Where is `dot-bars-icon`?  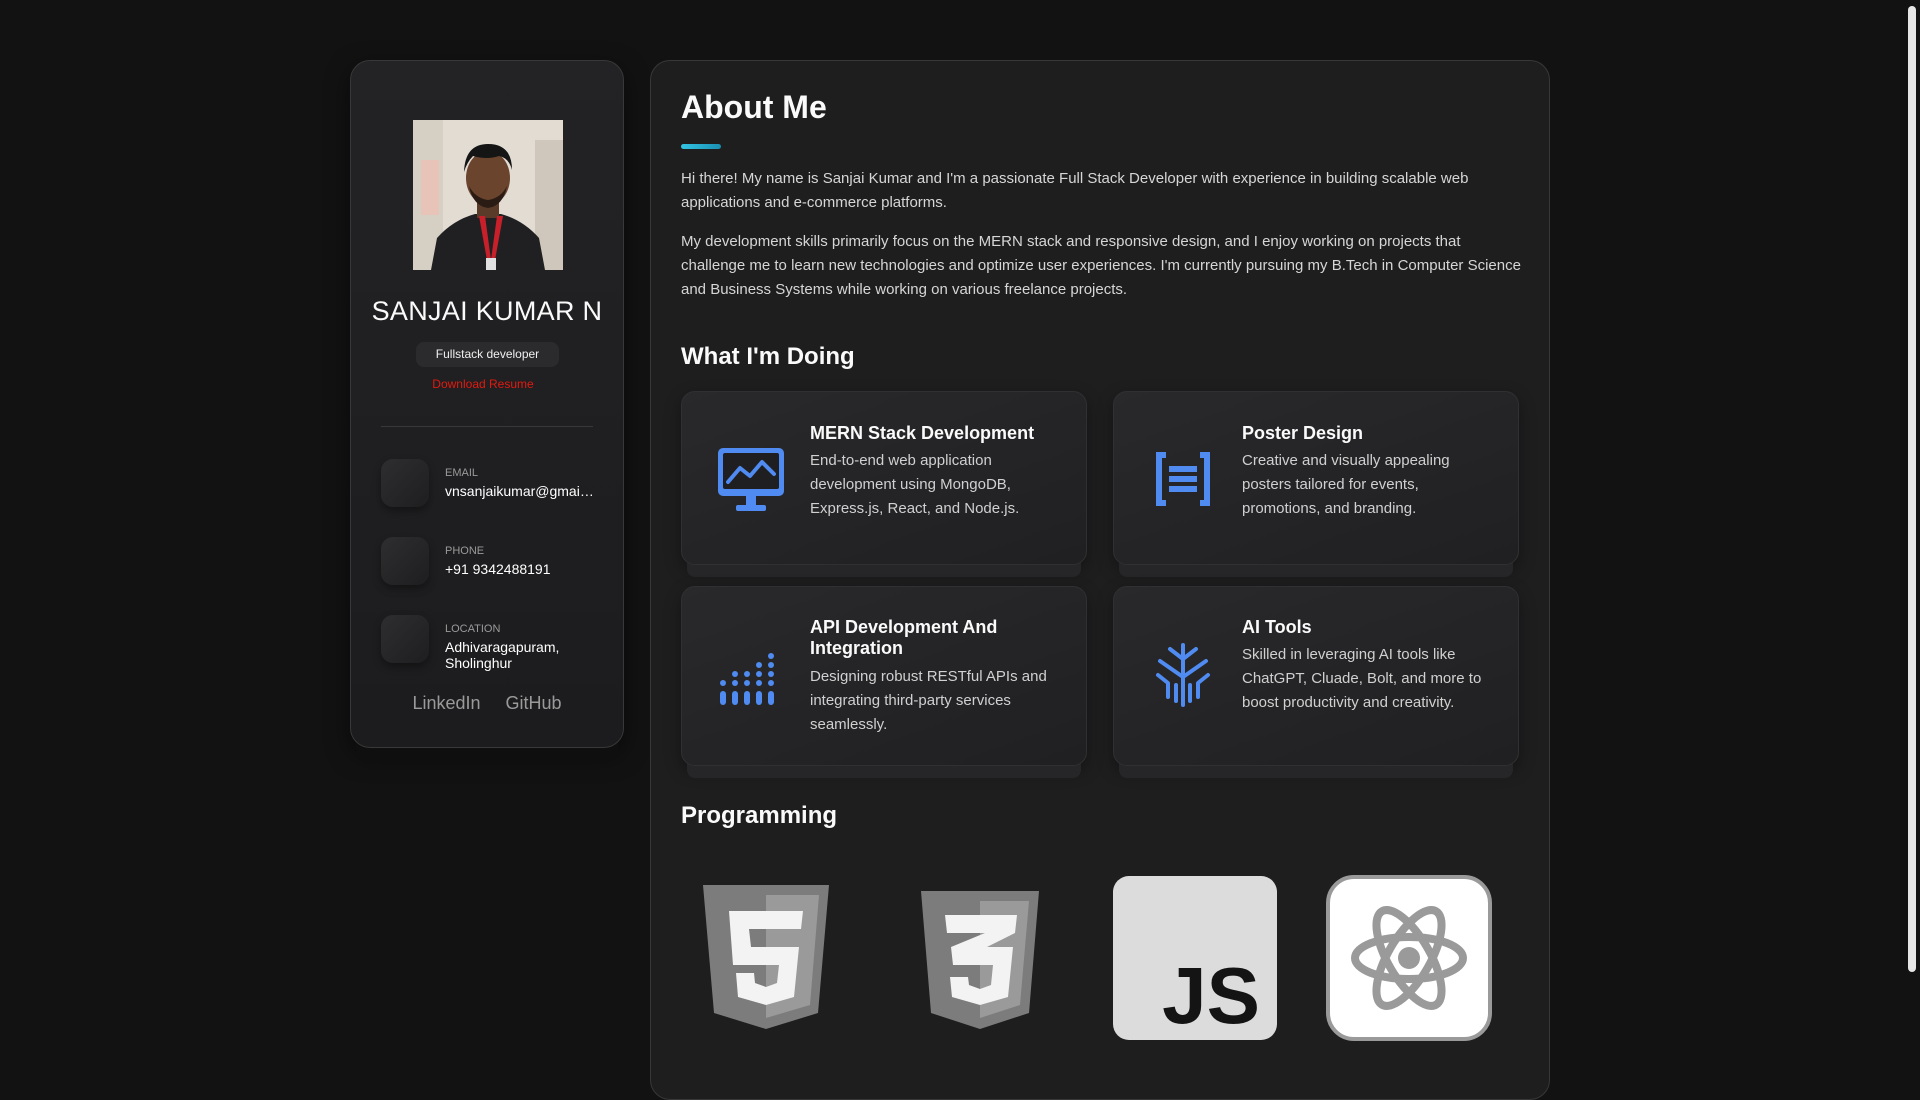 dot-bars-icon is located at coordinates (751, 676).